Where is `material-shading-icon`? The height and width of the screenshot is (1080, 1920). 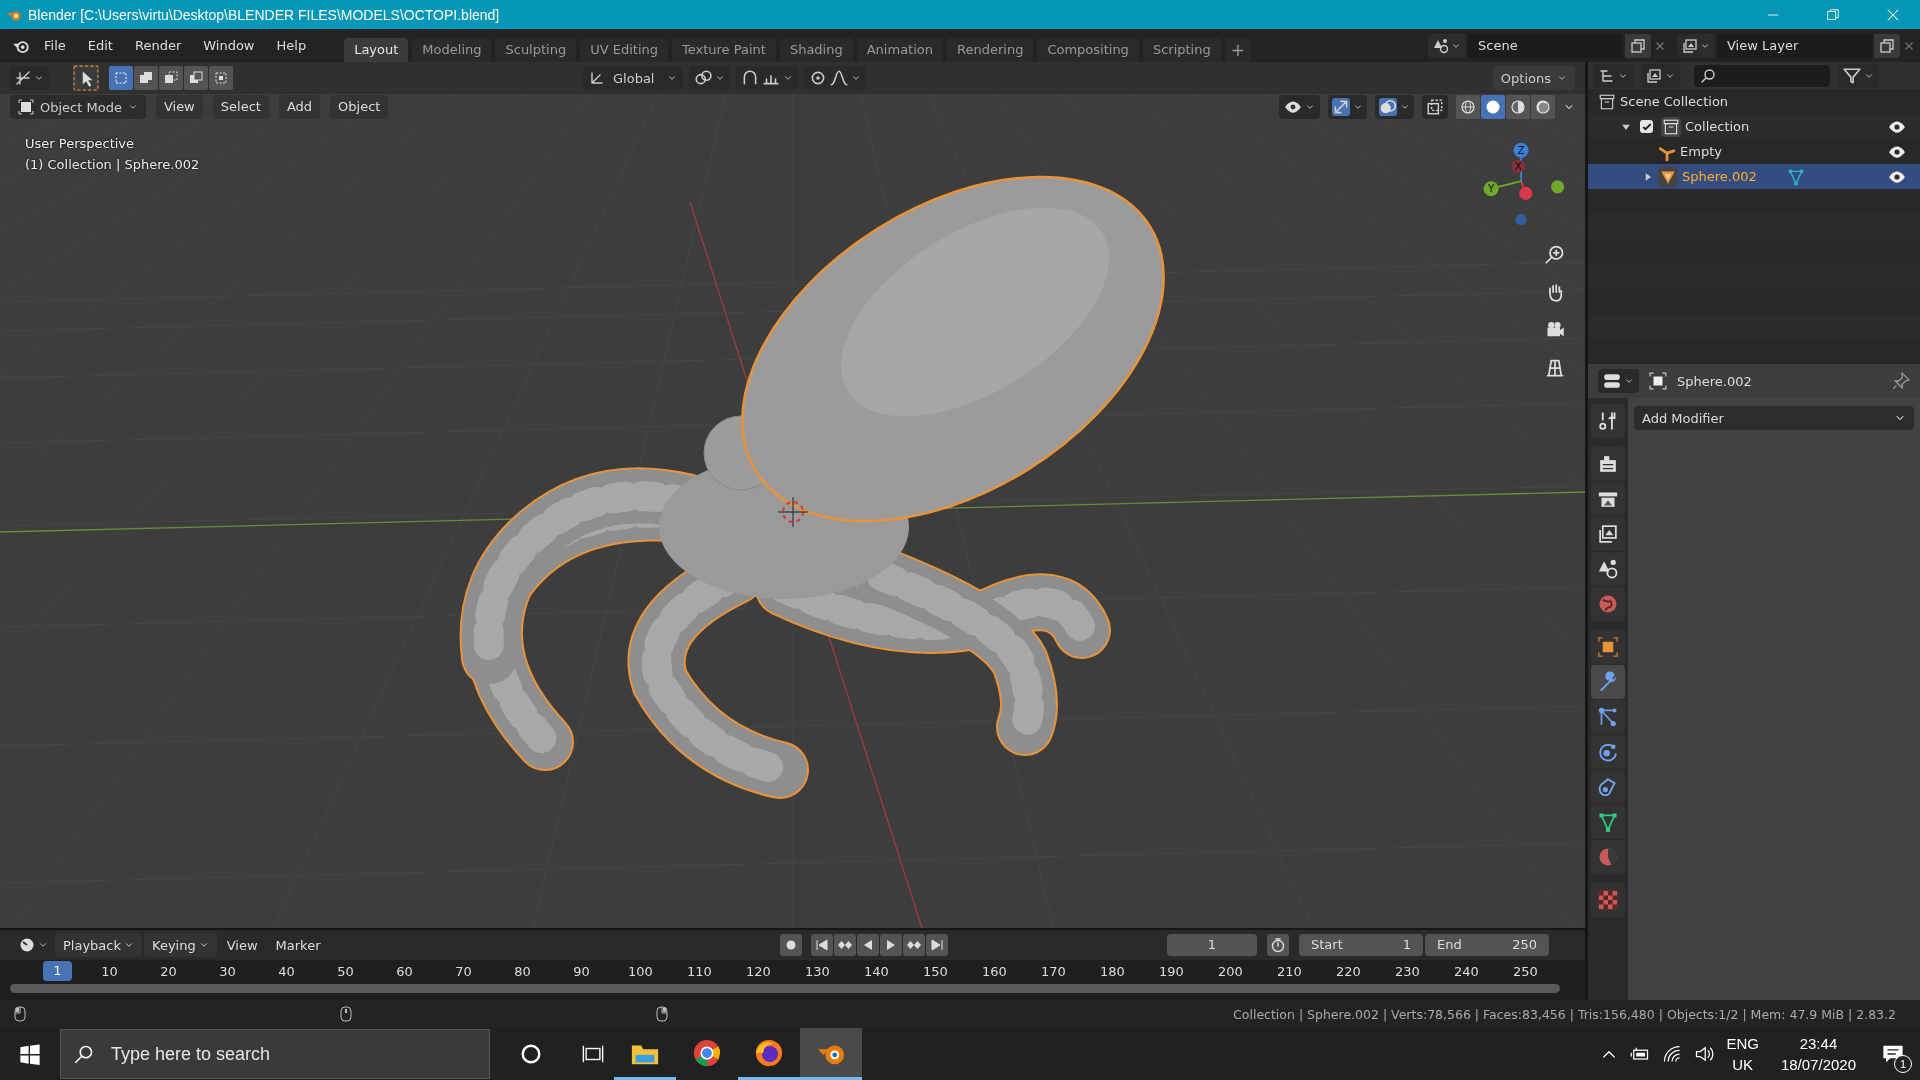
material-shading-icon is located at coordinates (1518, 107).